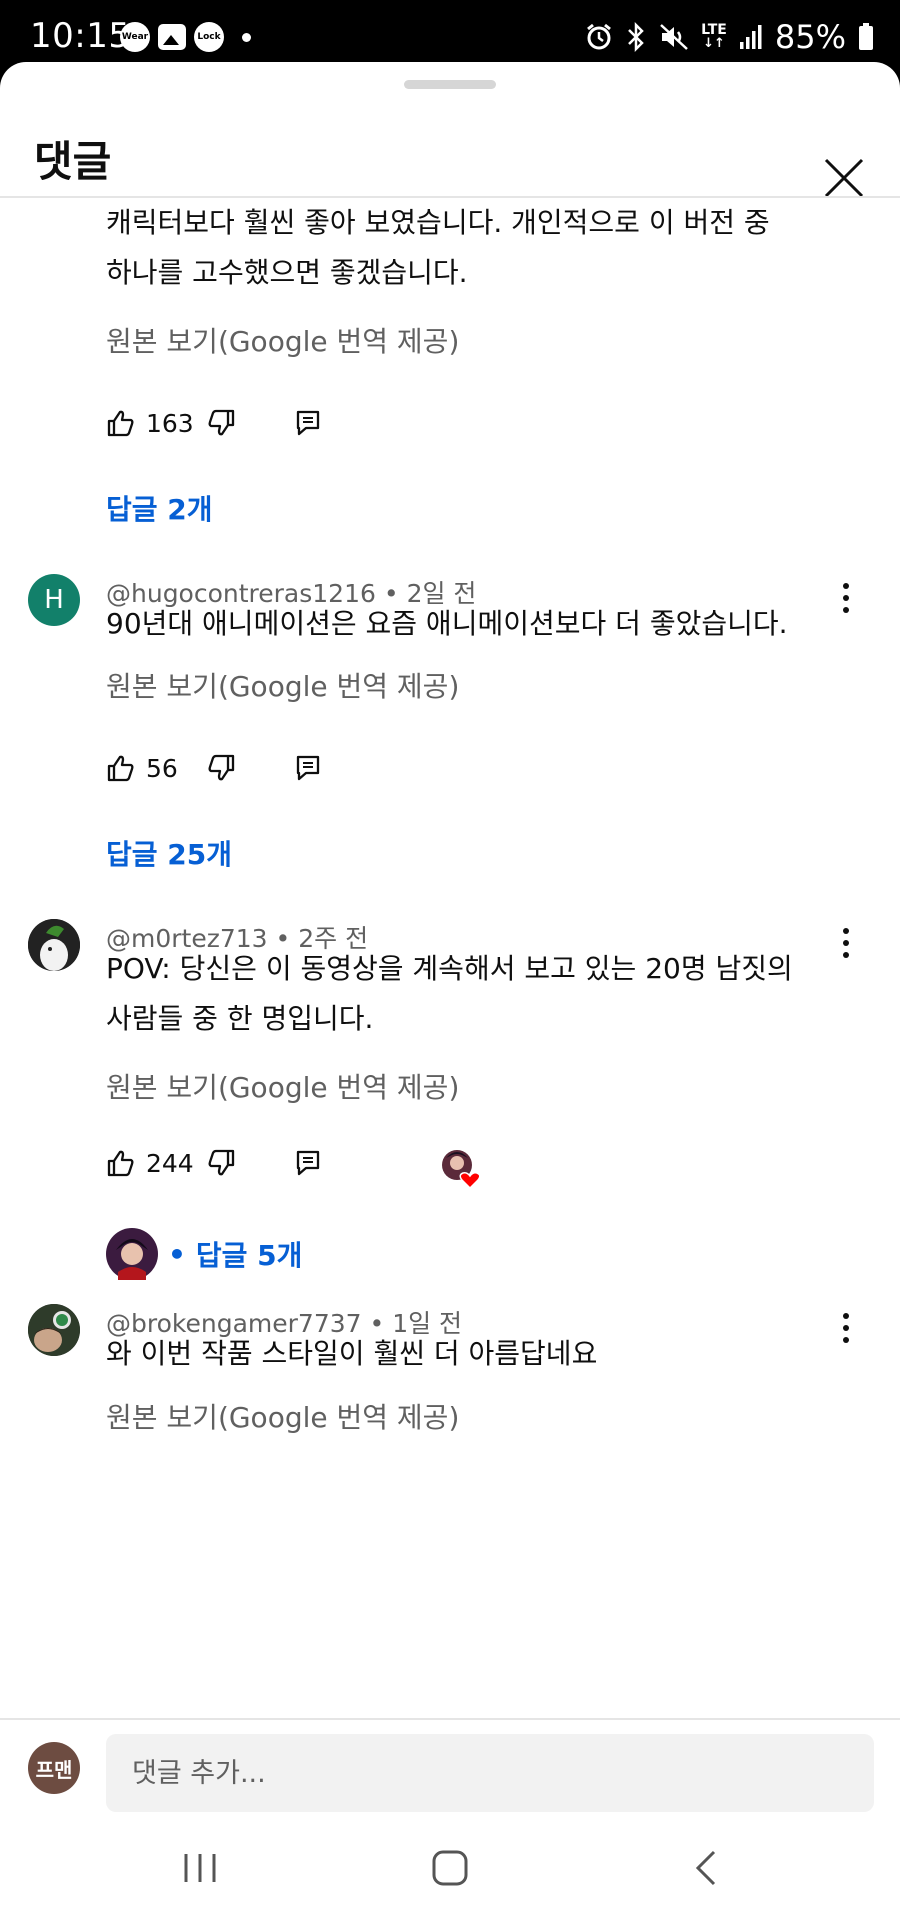  What do you see at coordinates (599, 36) in the screenshot?
I see `alarm-icon` at bounding box center [599, 36].